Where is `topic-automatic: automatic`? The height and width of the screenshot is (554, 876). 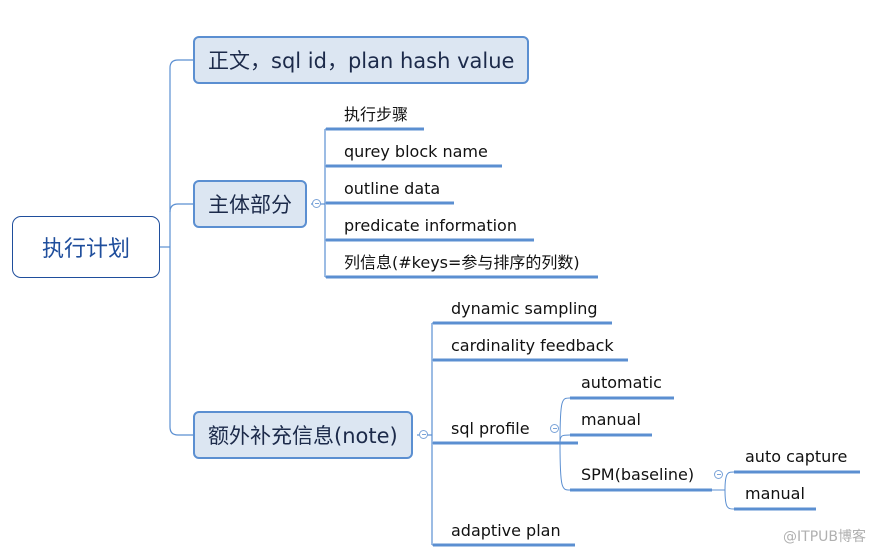
topic-automatic: automatic is located at coordinates (621, 383).